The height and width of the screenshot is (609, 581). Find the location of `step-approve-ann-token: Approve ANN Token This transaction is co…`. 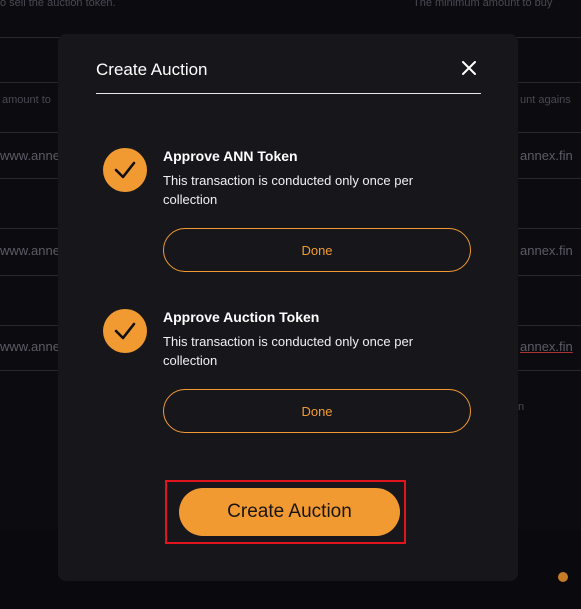

step-approve-ann-token: Approve ANN Token This transaction is co… is located at coordinates (293, 213).